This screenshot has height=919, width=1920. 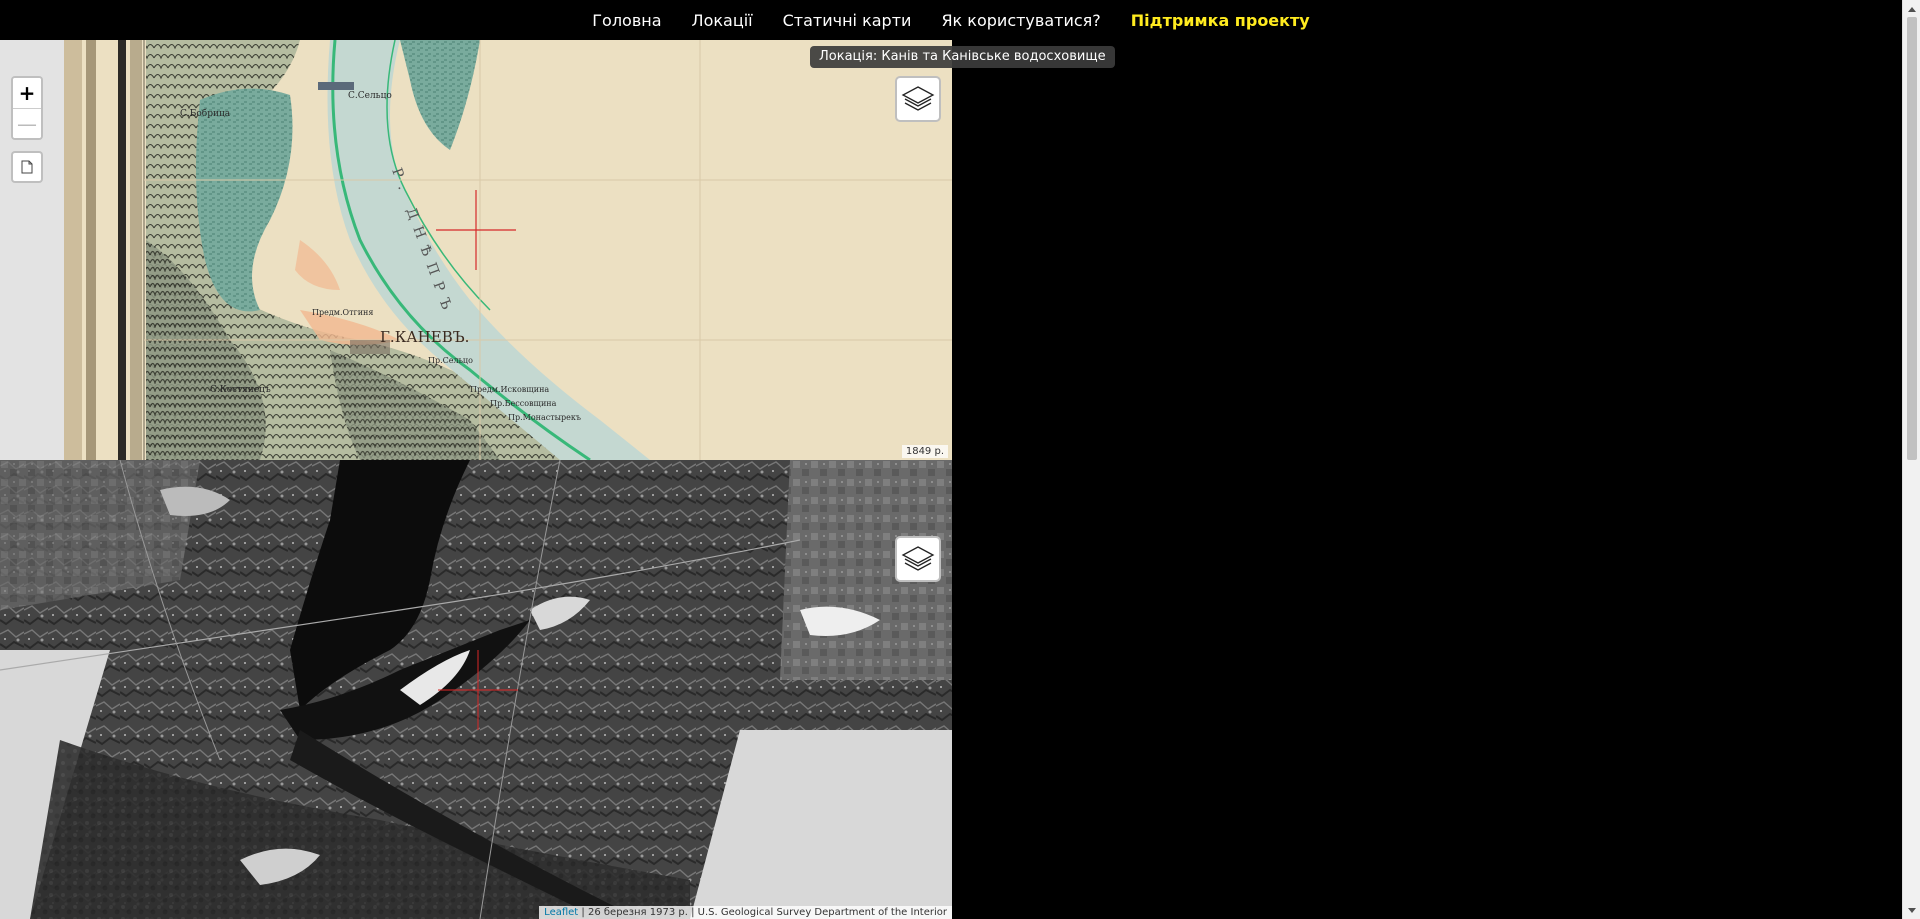 I want to click on layers-button-top, so click(x=918, y=99).